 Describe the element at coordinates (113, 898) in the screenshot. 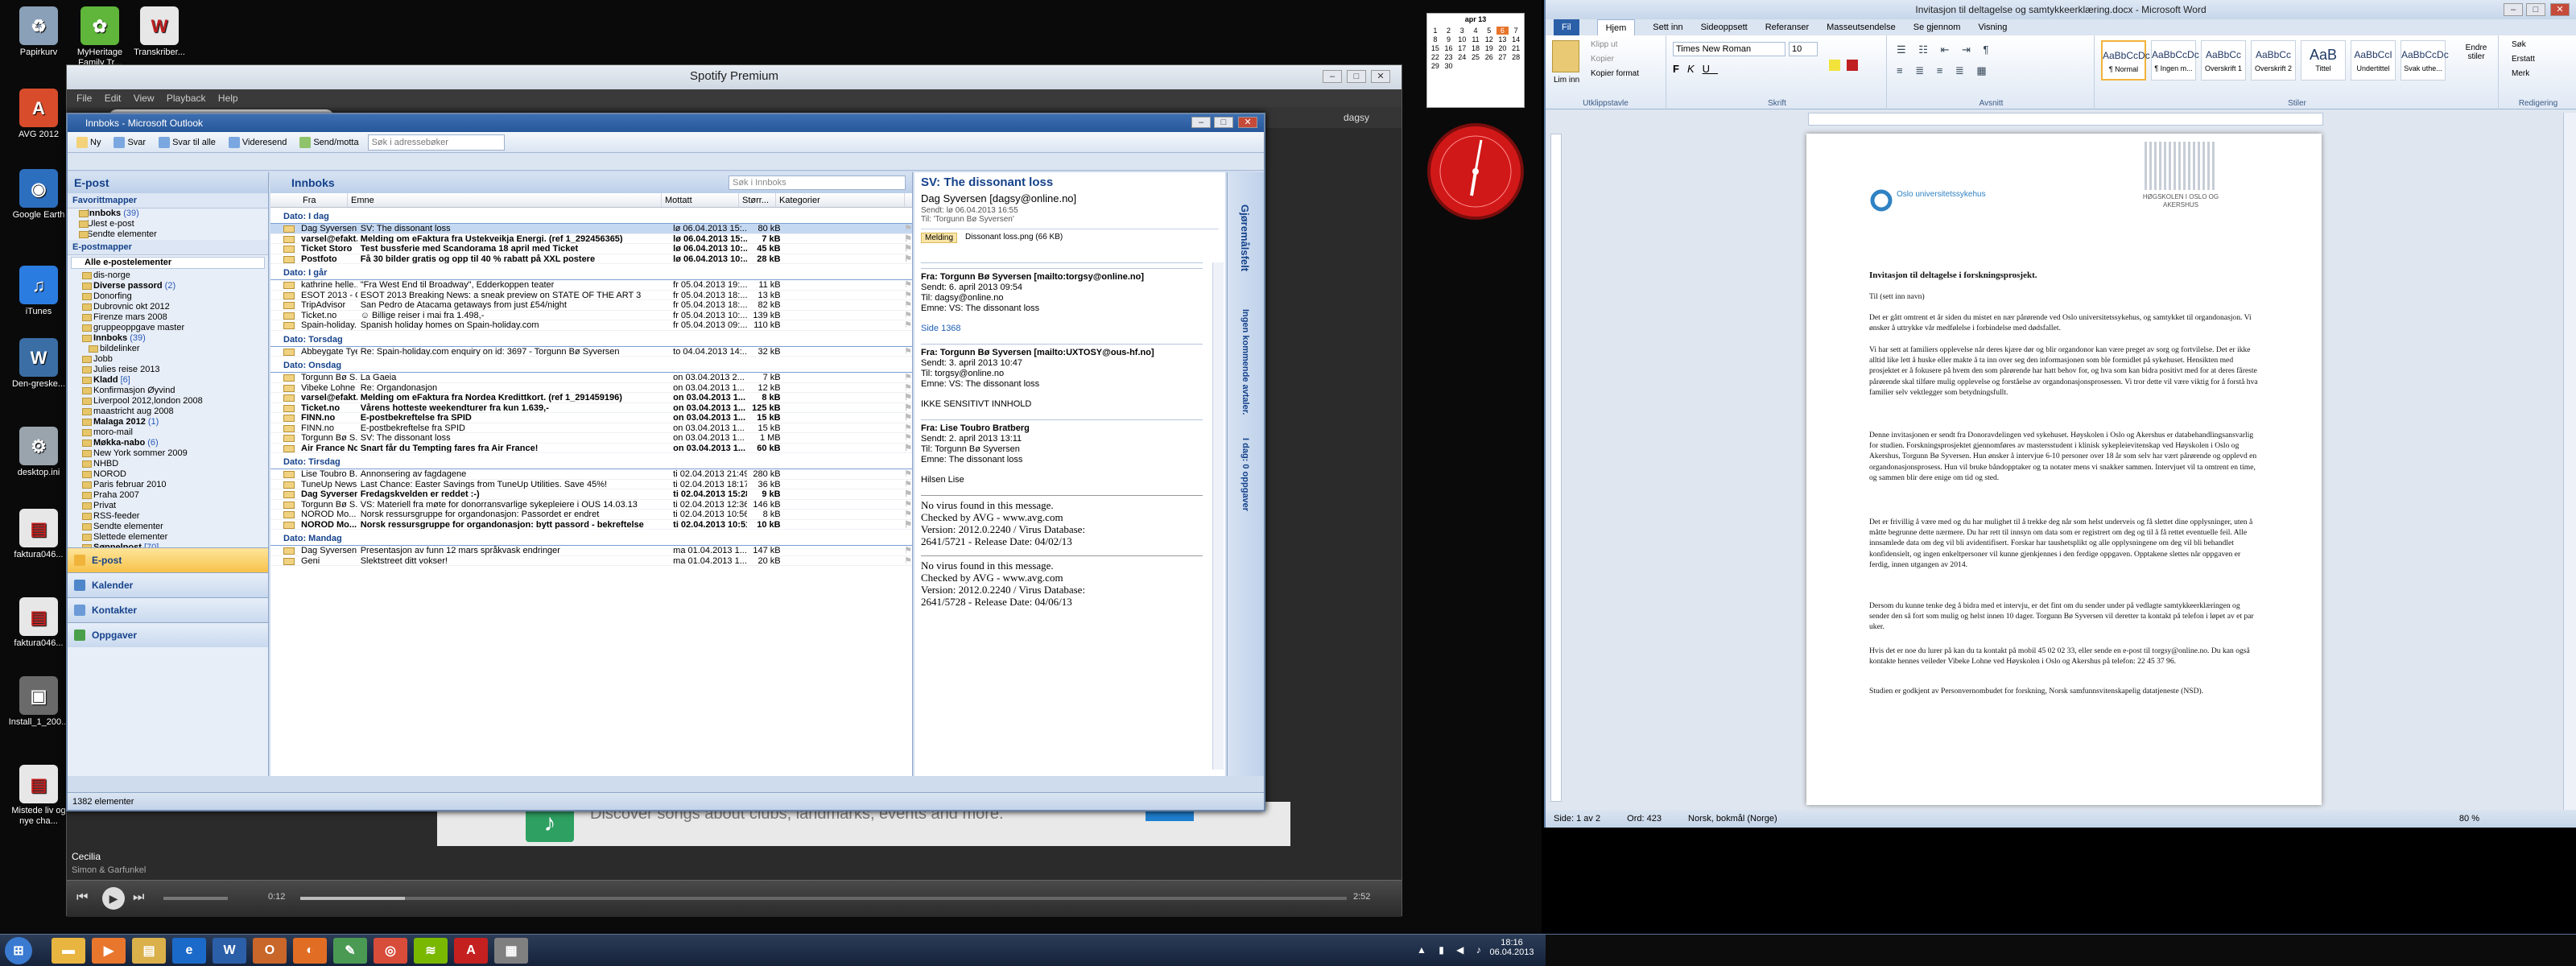

I see `play-icon: ▶` at that location.